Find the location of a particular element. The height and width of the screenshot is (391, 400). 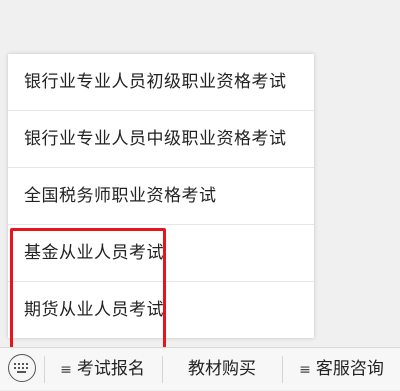

menu-item-tax-advisor: 全国税务师职业资格考试 is located at coordinates (161, 196).